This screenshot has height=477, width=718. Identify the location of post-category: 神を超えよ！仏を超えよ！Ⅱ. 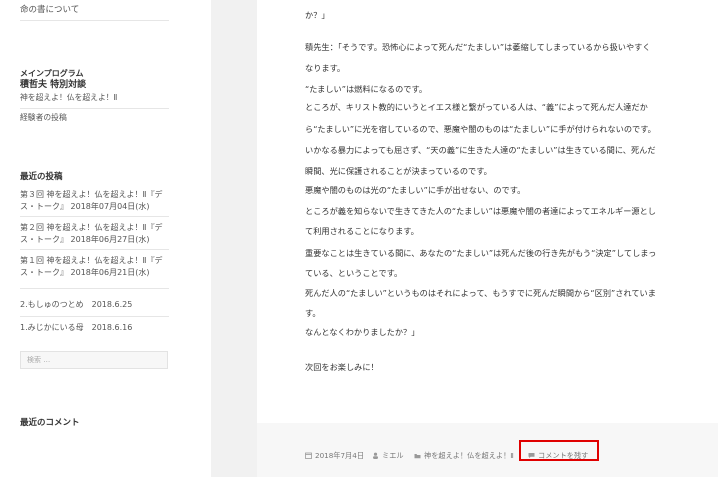
(464, 456).